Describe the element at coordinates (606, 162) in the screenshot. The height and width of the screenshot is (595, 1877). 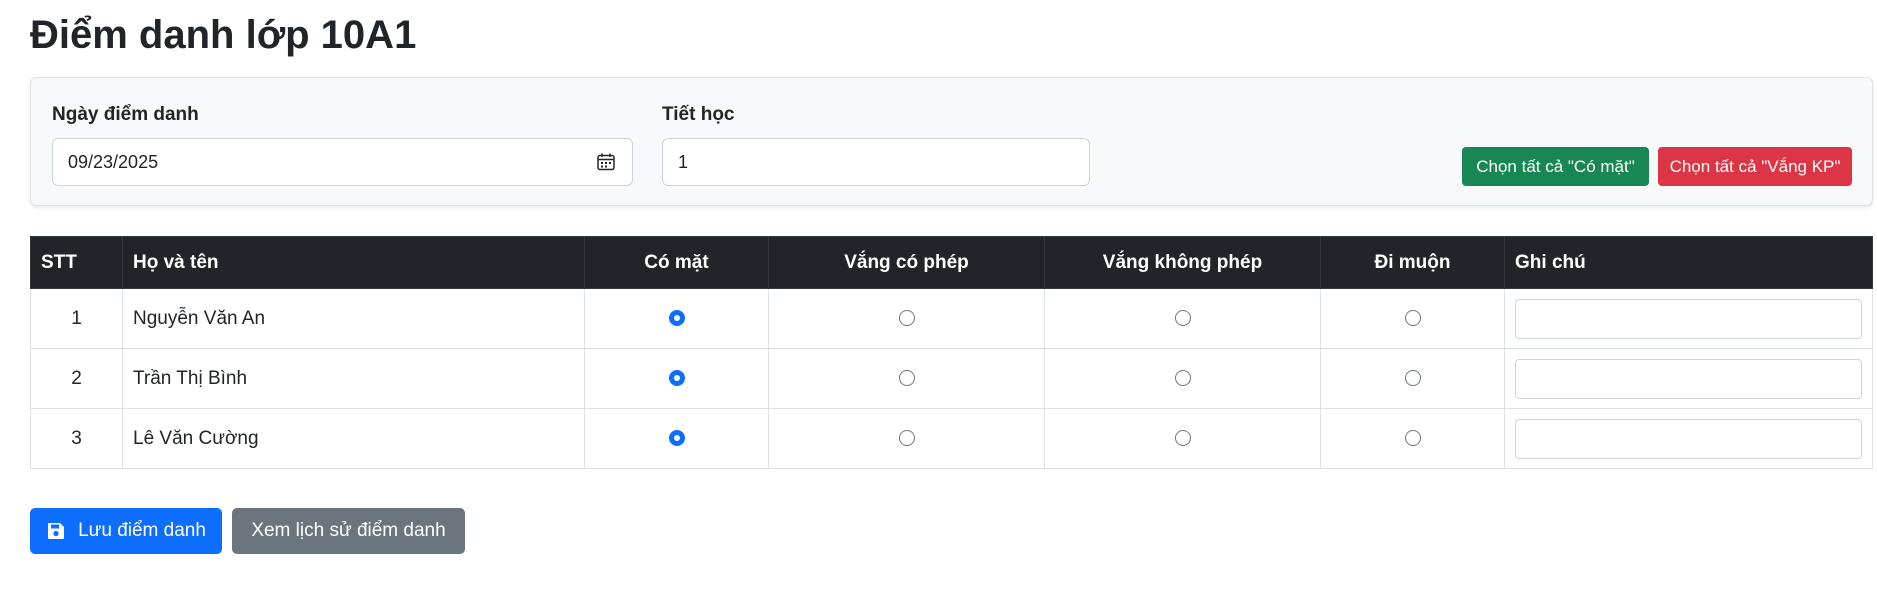
I see `calendar-icon` at that location.